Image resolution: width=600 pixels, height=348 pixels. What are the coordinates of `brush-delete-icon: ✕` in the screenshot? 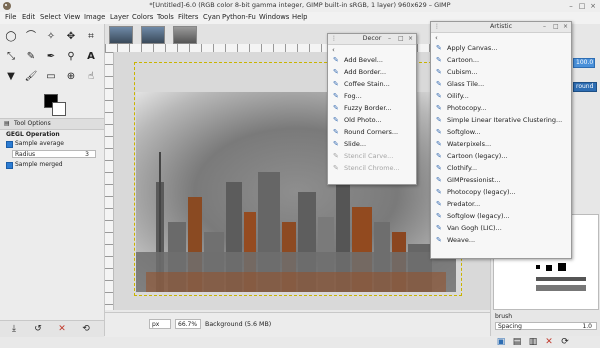 It's located at (549, 342).